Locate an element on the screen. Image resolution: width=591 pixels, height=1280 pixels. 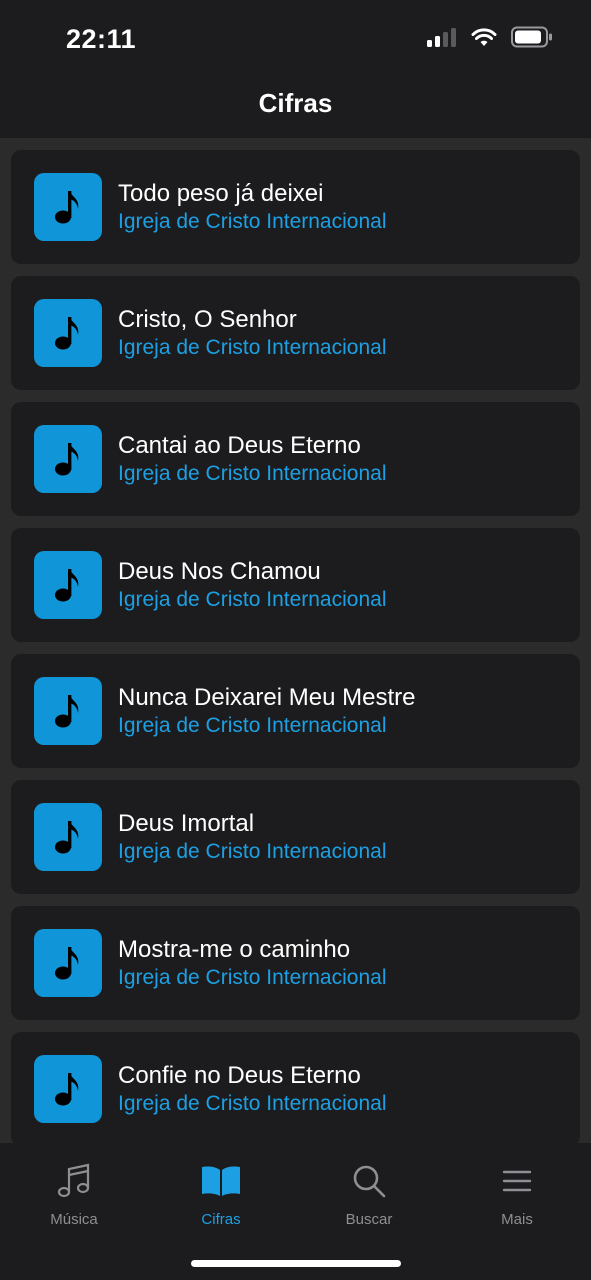
song-title: Confie no Deus Eterno is located at coordinates (239, 1075).